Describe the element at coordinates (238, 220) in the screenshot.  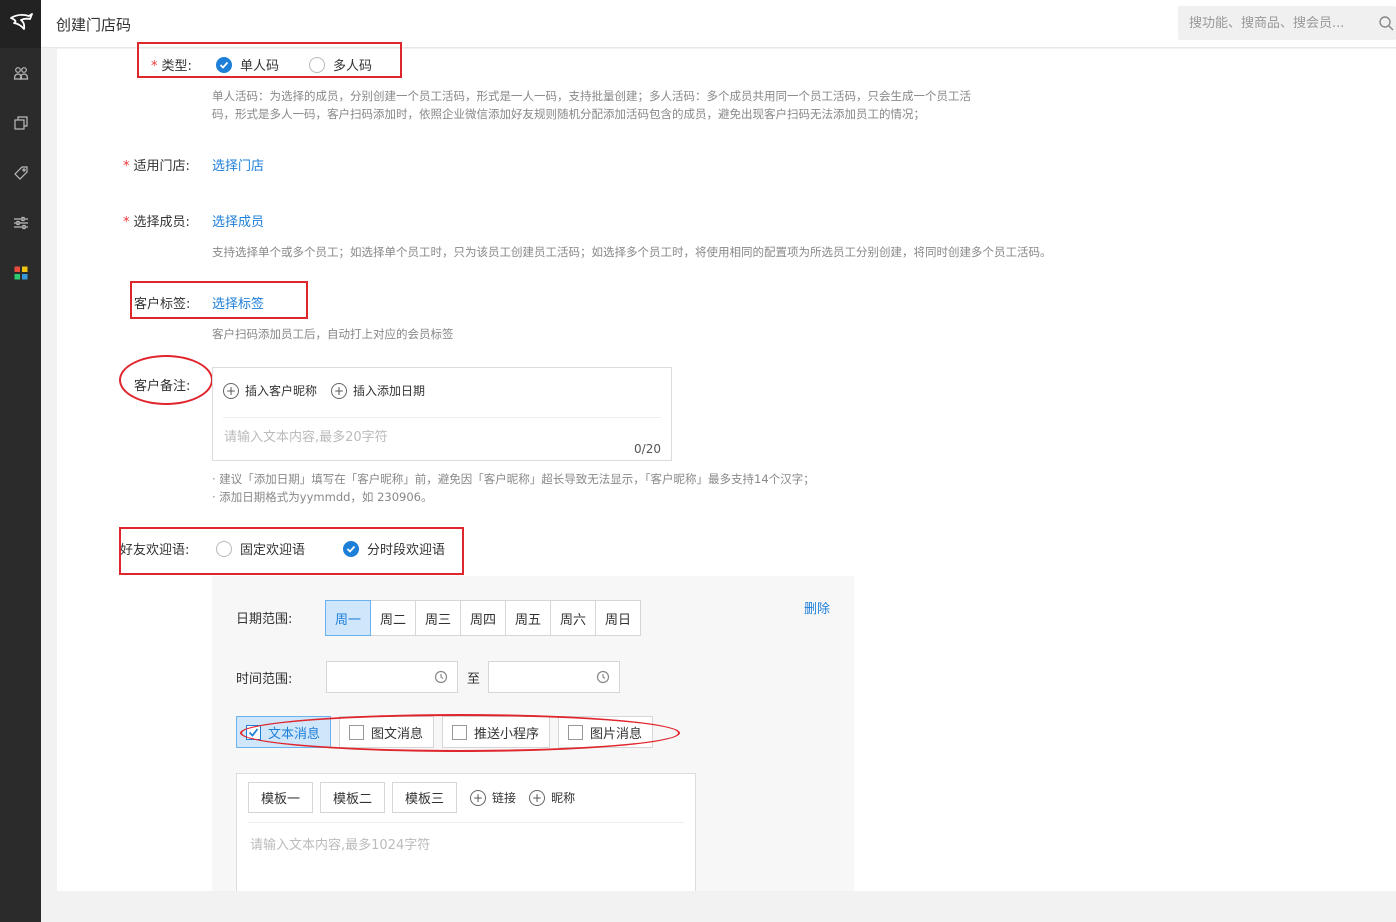
I see `select-member-link: 选择成员` at that location.